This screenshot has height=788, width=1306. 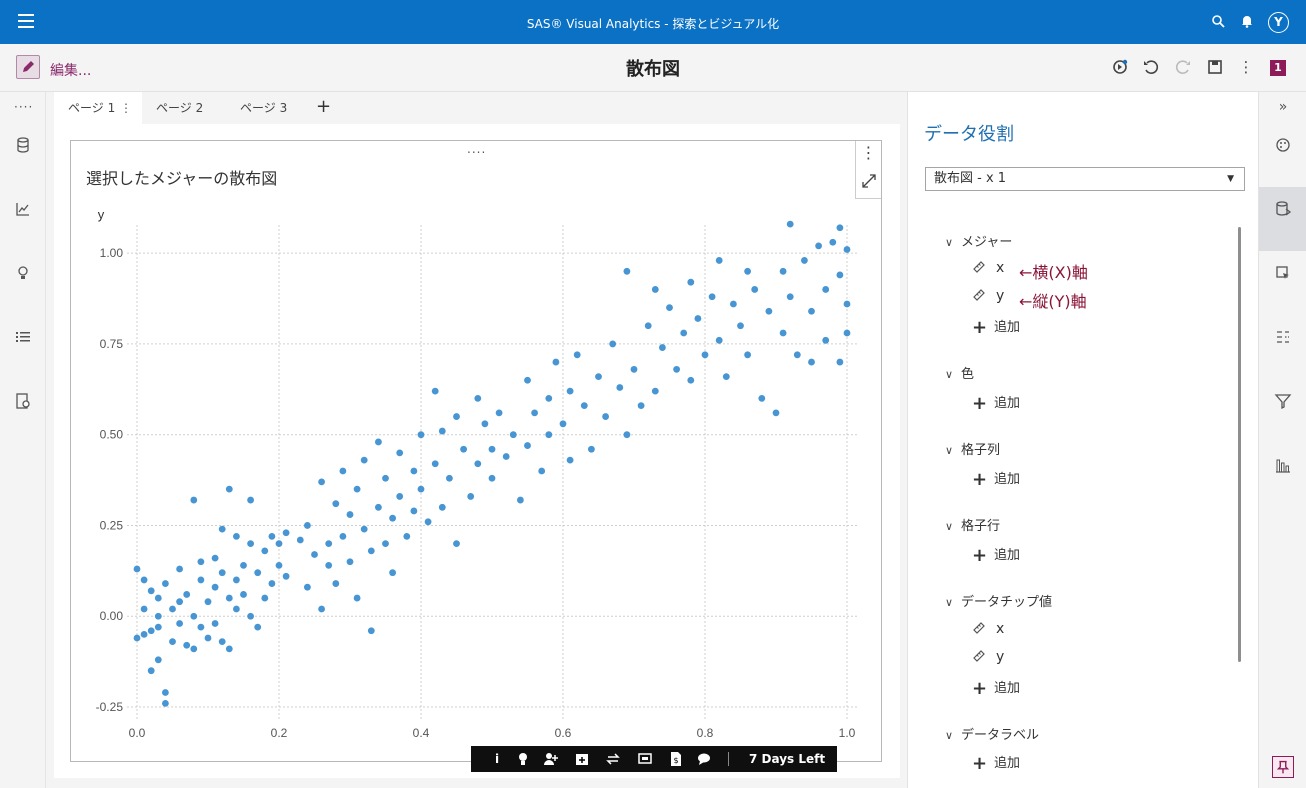 I want to click on document-price-icon: $, so click(x=676, y=759).